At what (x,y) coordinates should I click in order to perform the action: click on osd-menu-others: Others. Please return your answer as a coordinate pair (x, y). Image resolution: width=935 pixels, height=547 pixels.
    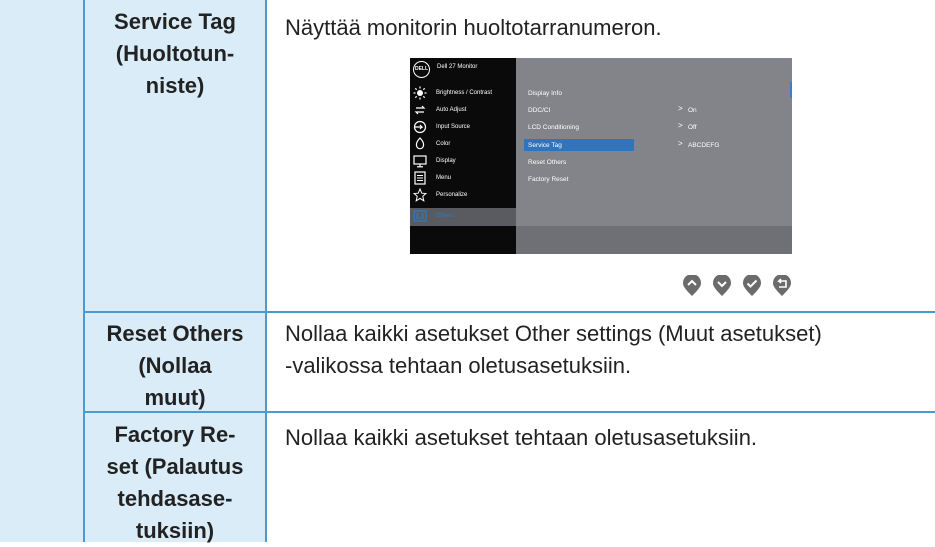
    Looking at the image, I should click on (463, 217).